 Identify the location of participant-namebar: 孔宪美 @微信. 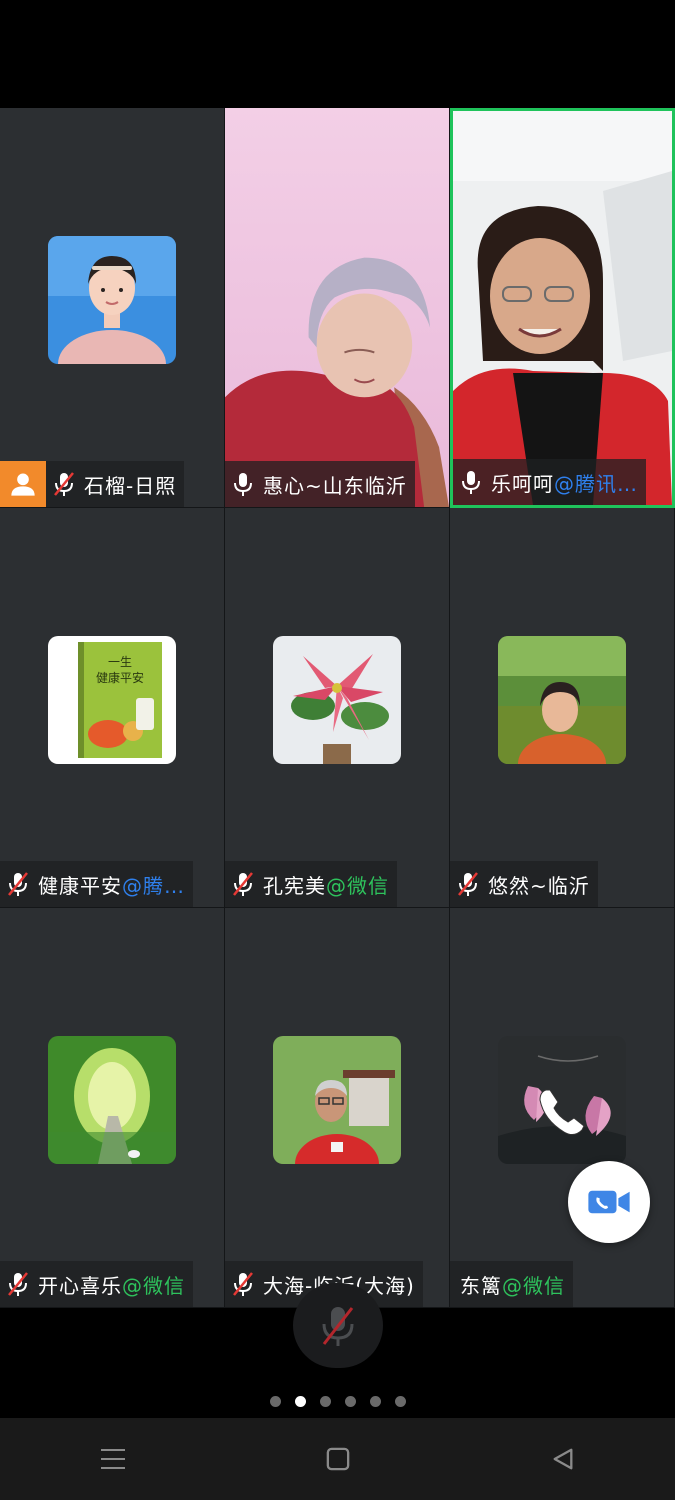
(311, 884).